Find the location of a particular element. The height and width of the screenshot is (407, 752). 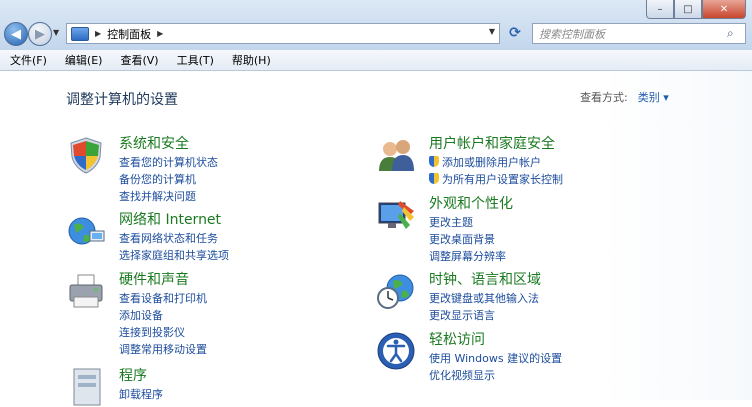

view-by-dropdown: 类别 ▾ is located at coordinates (653, 97).